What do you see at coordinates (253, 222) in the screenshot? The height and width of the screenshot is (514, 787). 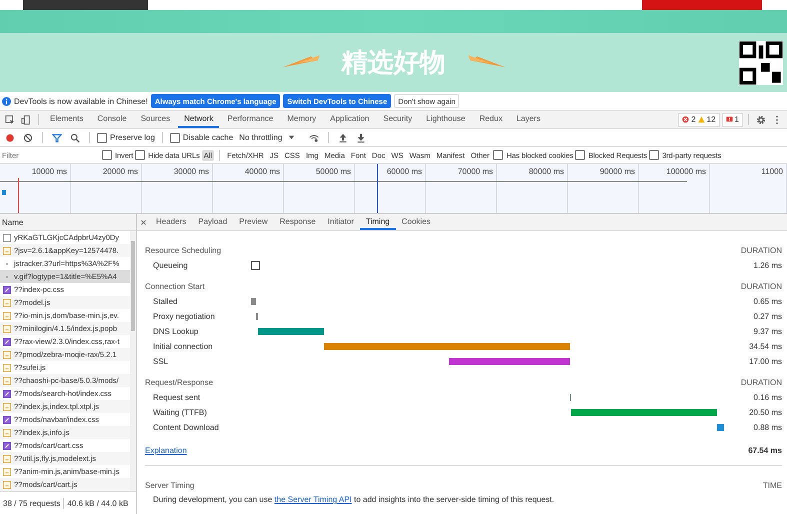 I see `detail-tab: Preview` at bounding box center [253, 222].